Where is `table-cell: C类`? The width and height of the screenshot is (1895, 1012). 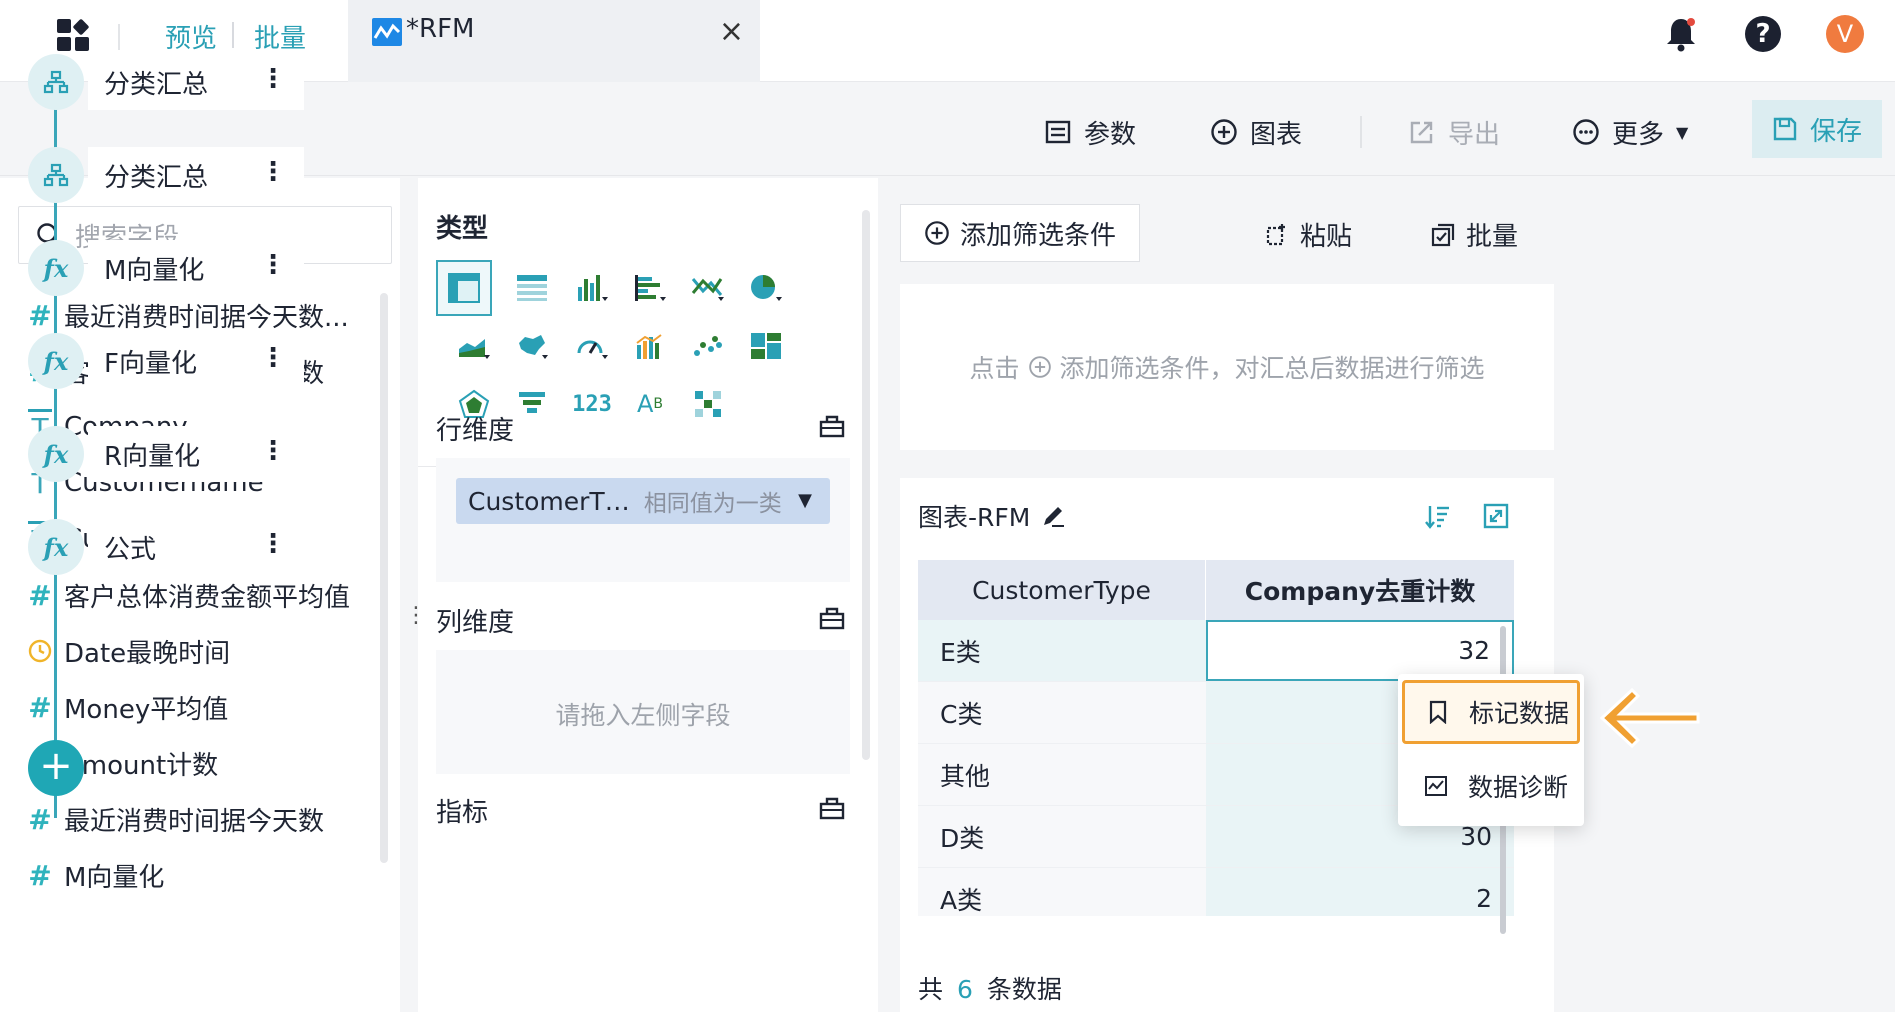
table-cell: C类 is located at coordinates (1062, 712).